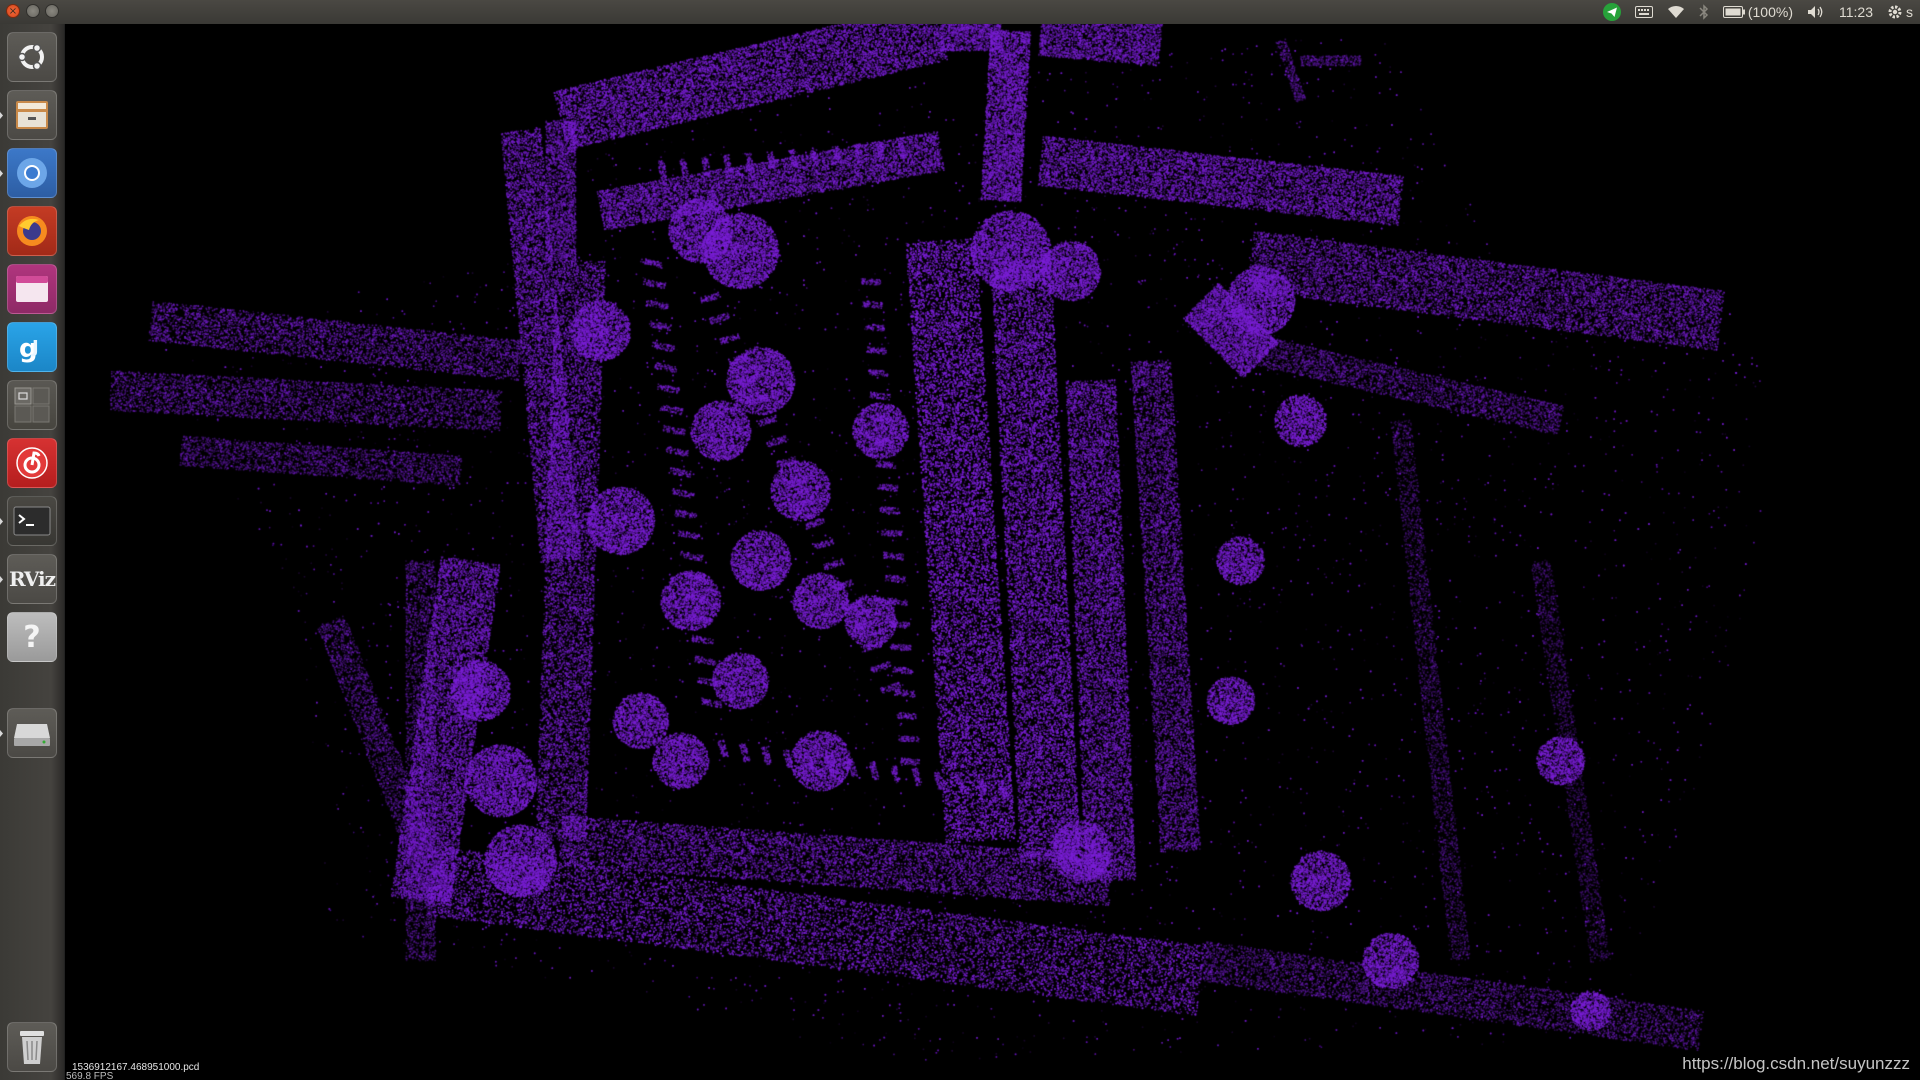 The image size is (1920, 1080). I want to click on hard-drive-icon, so click(32, 735).